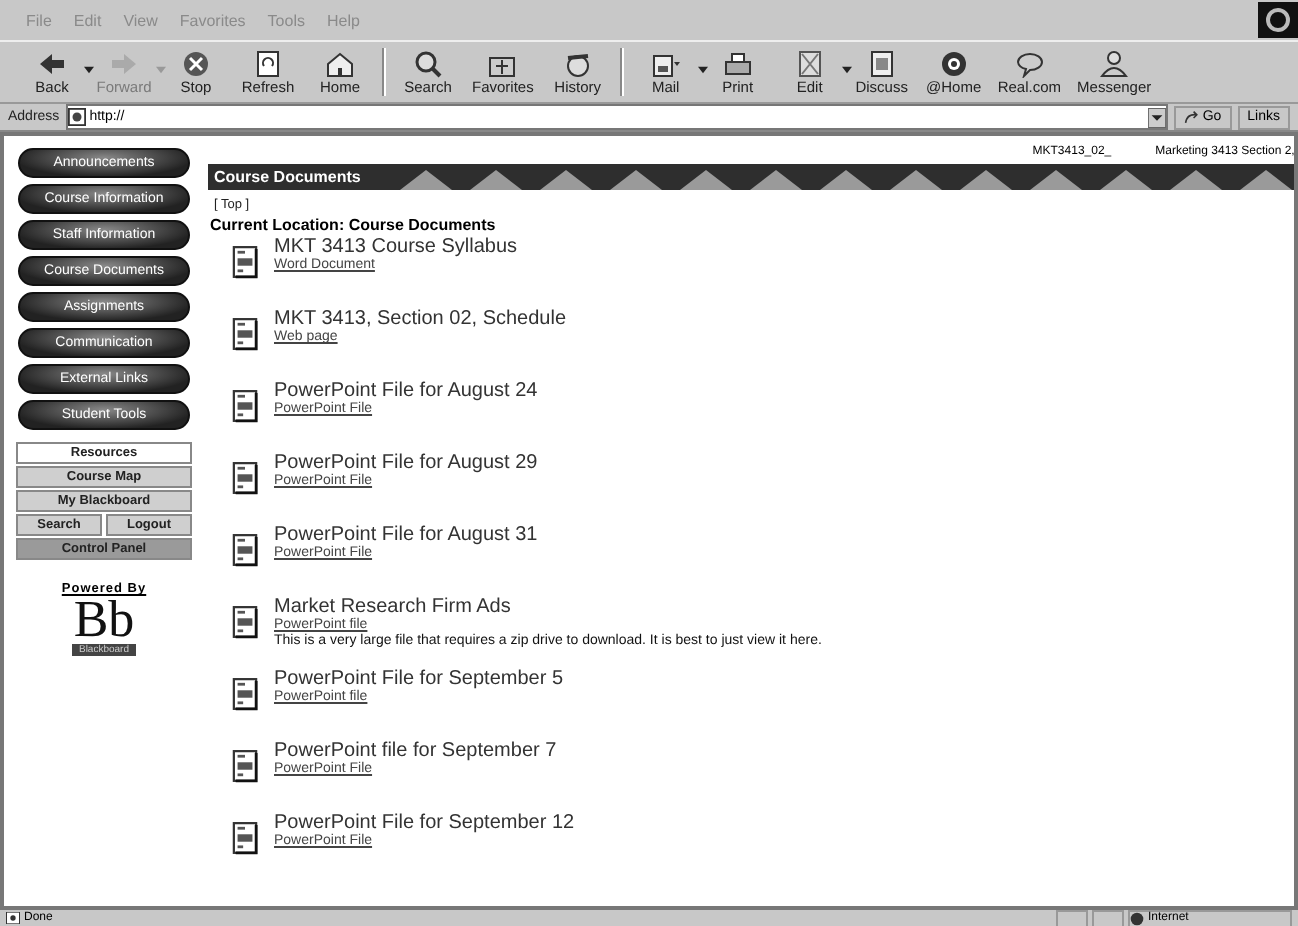 This screenshot has height=926, width=1298. I want to click on home-icon, so click(340, 63).